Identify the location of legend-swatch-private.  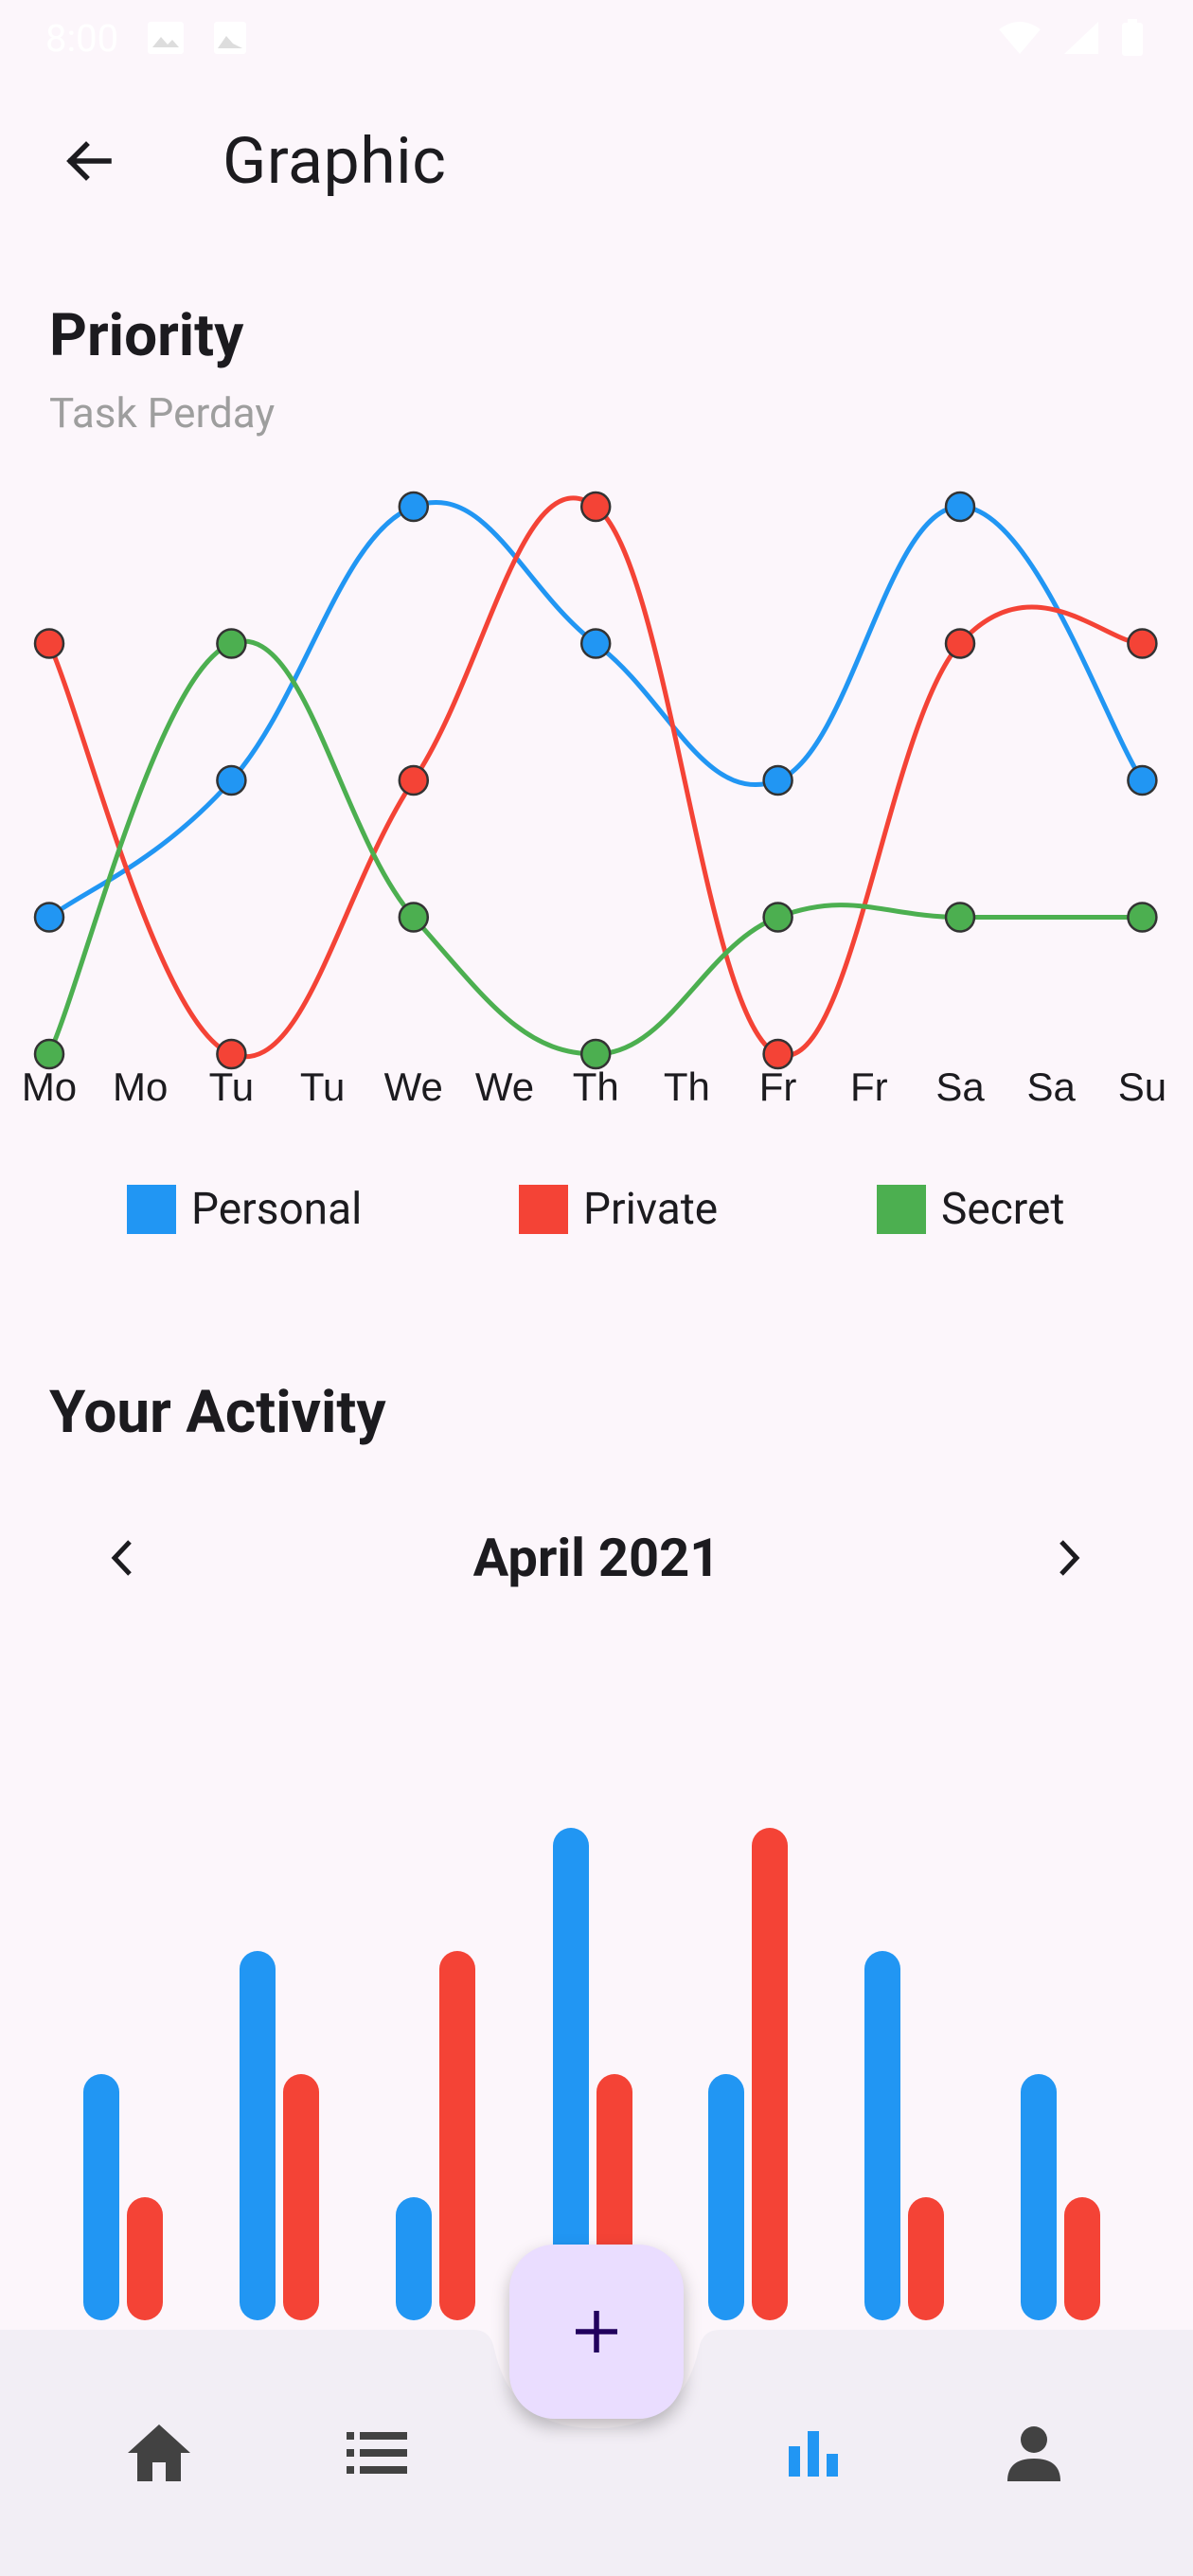
(543, 1209).